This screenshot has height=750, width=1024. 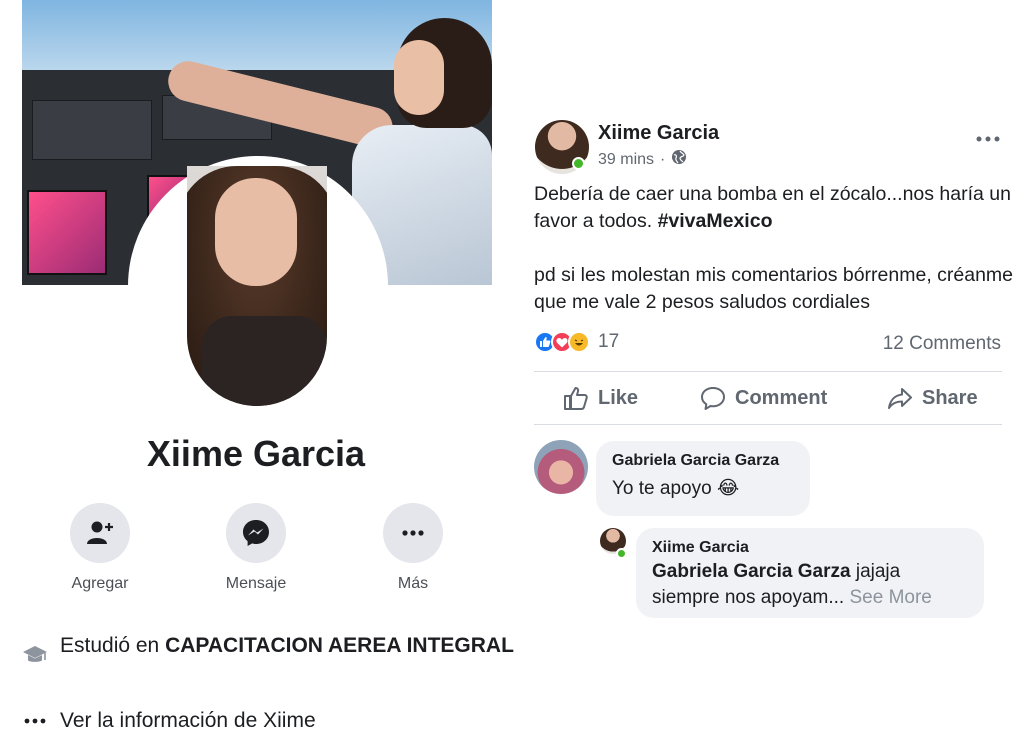 I want to click on comments-count-link: 12 Comments, so click(x=942, y=344).